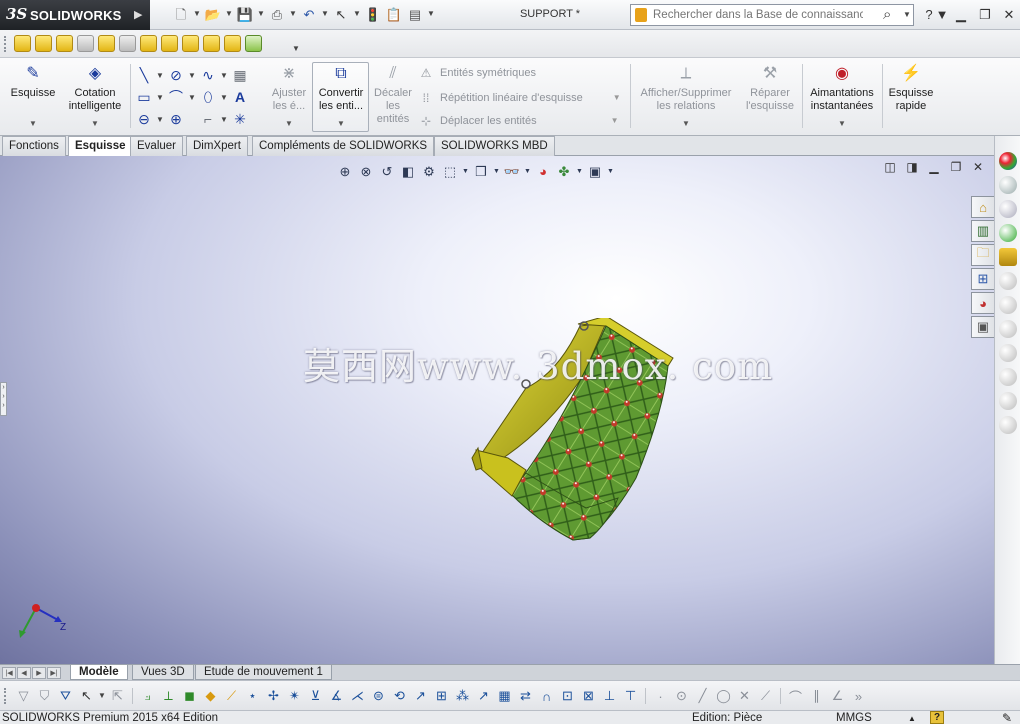  Describe the element at coordinates (983, 231) in the screenshot. I see `design-library-icon: ▥` at that location.